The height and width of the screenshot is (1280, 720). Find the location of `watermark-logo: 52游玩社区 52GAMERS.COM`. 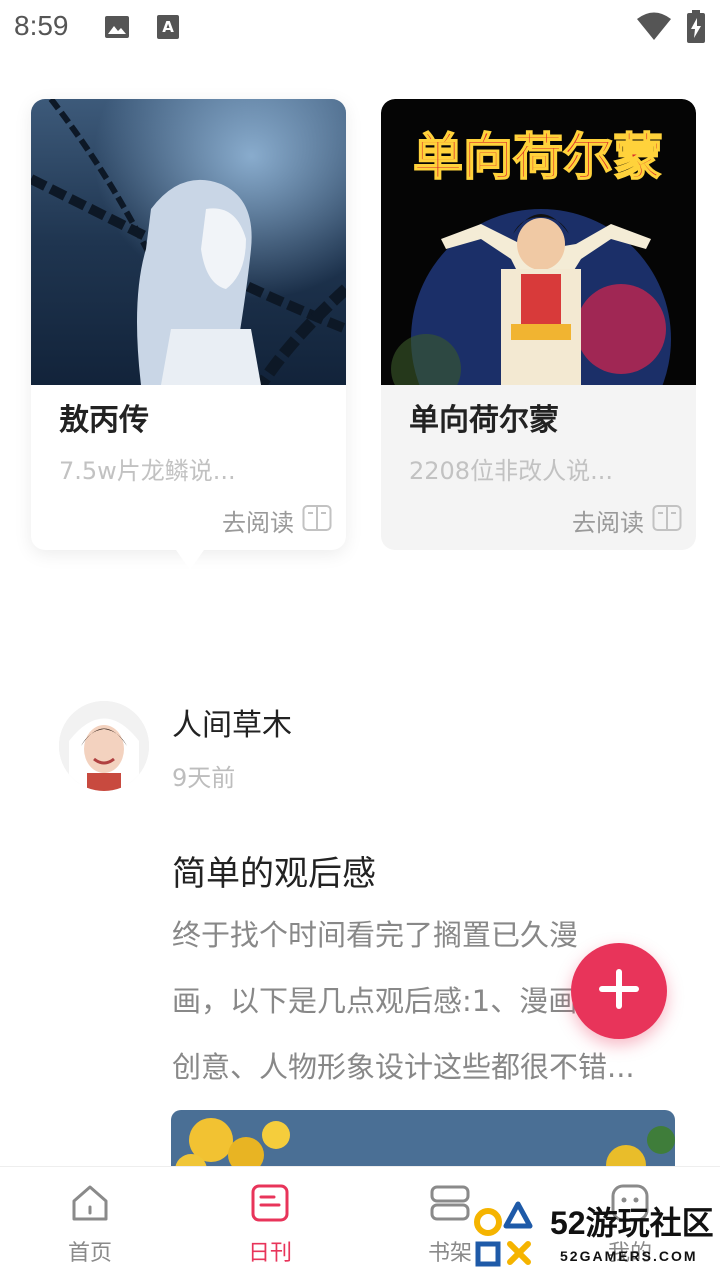

watermark-logo: 52游玩社区 52GAMERS.COM is located at coordinates (595, 1238).